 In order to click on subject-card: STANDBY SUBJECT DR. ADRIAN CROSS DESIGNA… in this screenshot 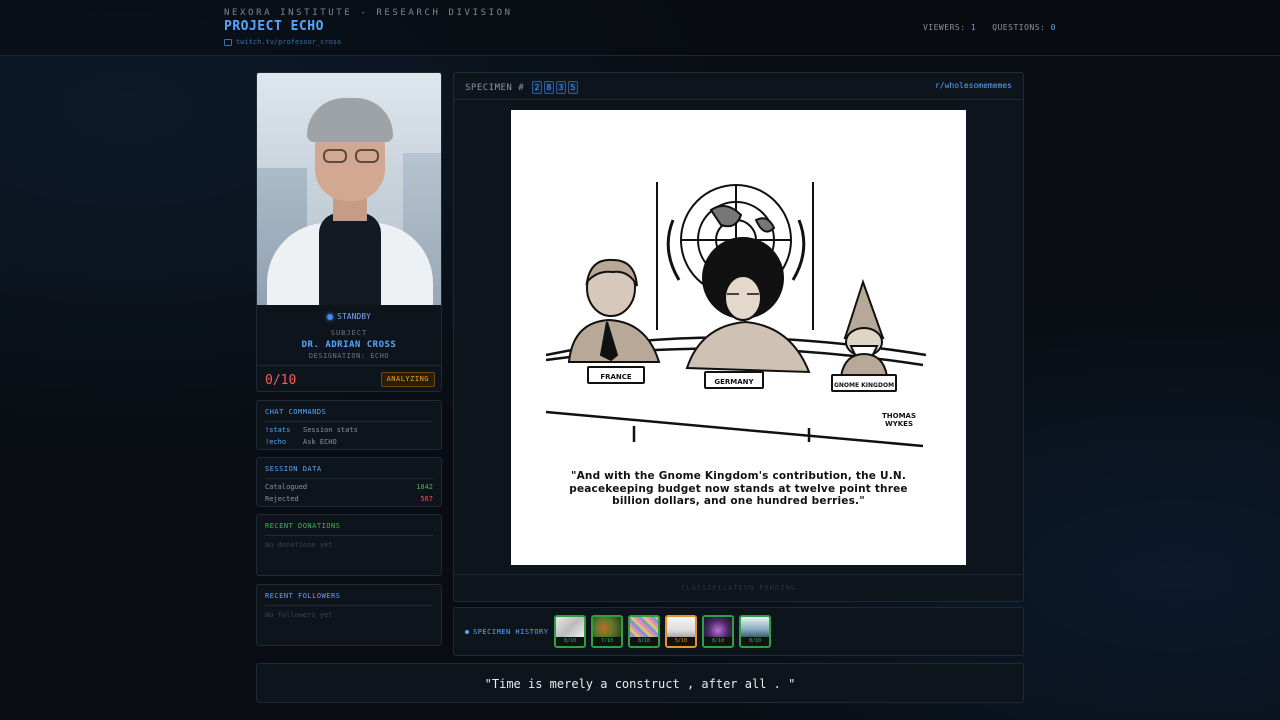, I will do `click(349, 232)`.